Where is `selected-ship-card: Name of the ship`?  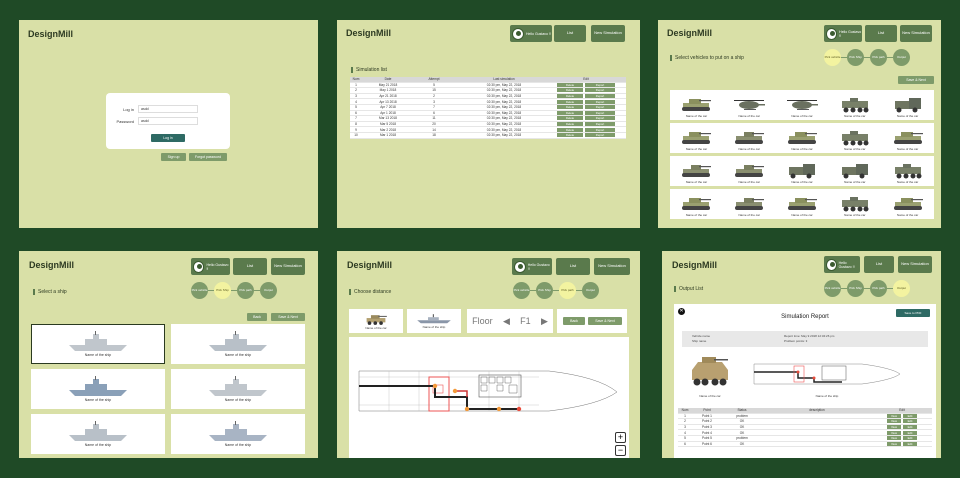
selected-ship-card: Name of the ship is located at coordinates (434, 321).